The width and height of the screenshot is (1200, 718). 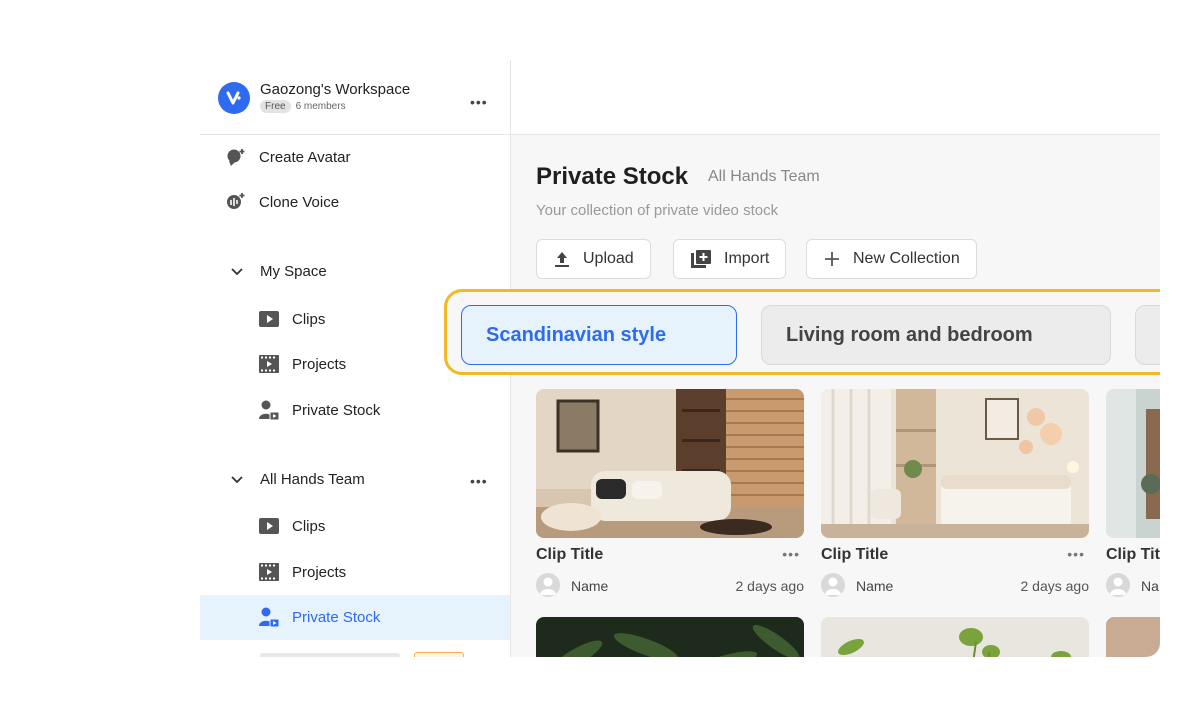 I want to click on nav-clone-voice-label: Clone Voice, so click(x=299, y=202).